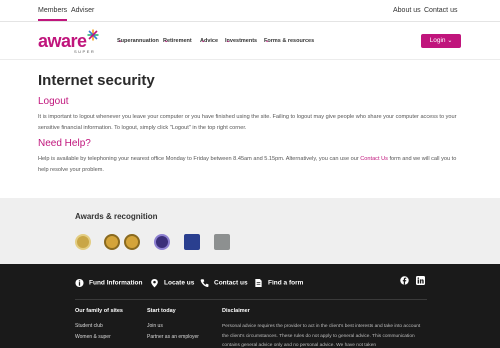 The image size is (500, 348). What do you see at coordinates (62, 41) in the screenshot?
I see `logo-wordmark: aware` at bounding box center [62, 41].